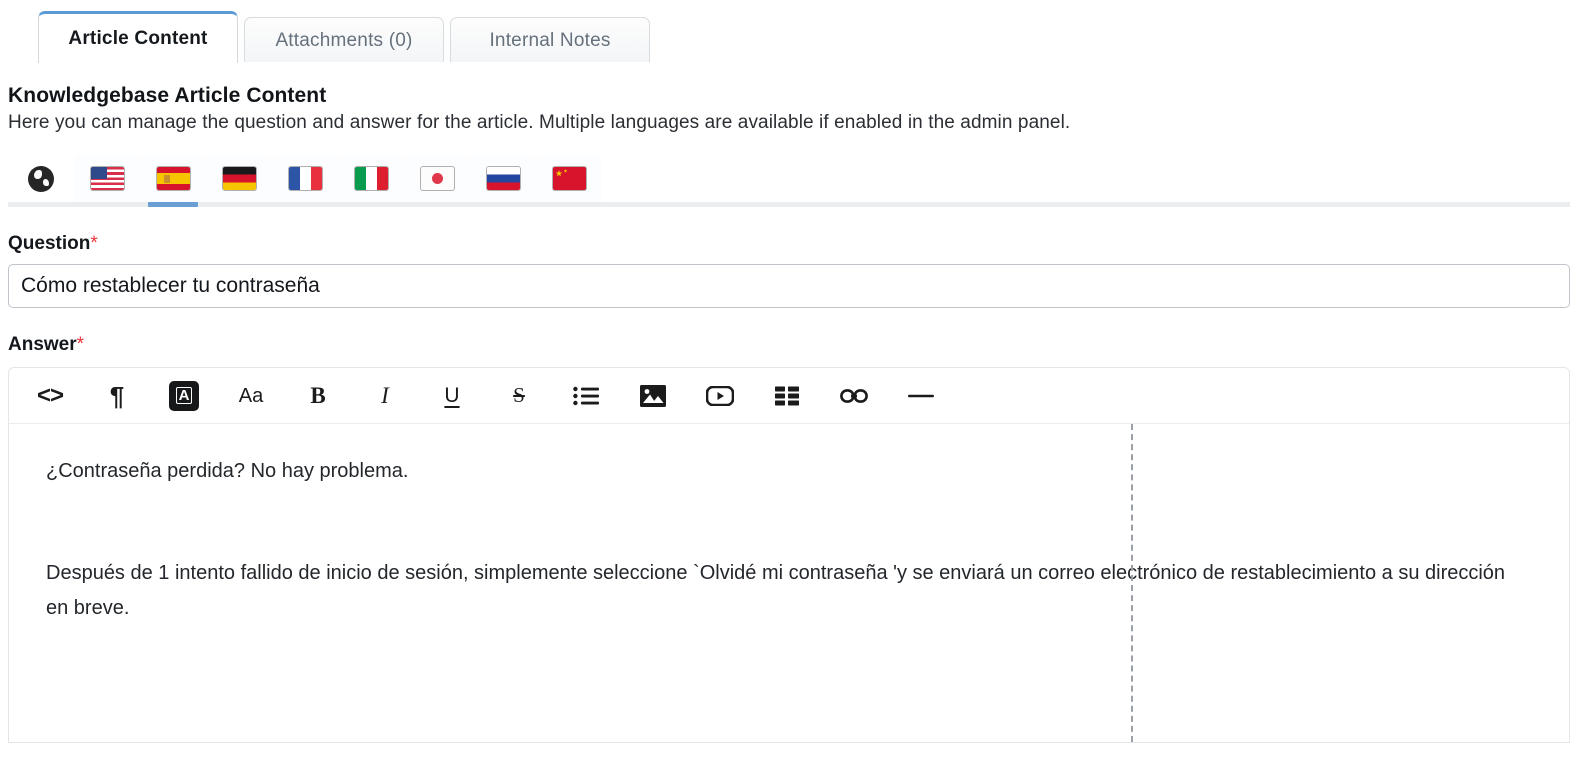  I want to click on flag-fr-icon, so click(305, 178).